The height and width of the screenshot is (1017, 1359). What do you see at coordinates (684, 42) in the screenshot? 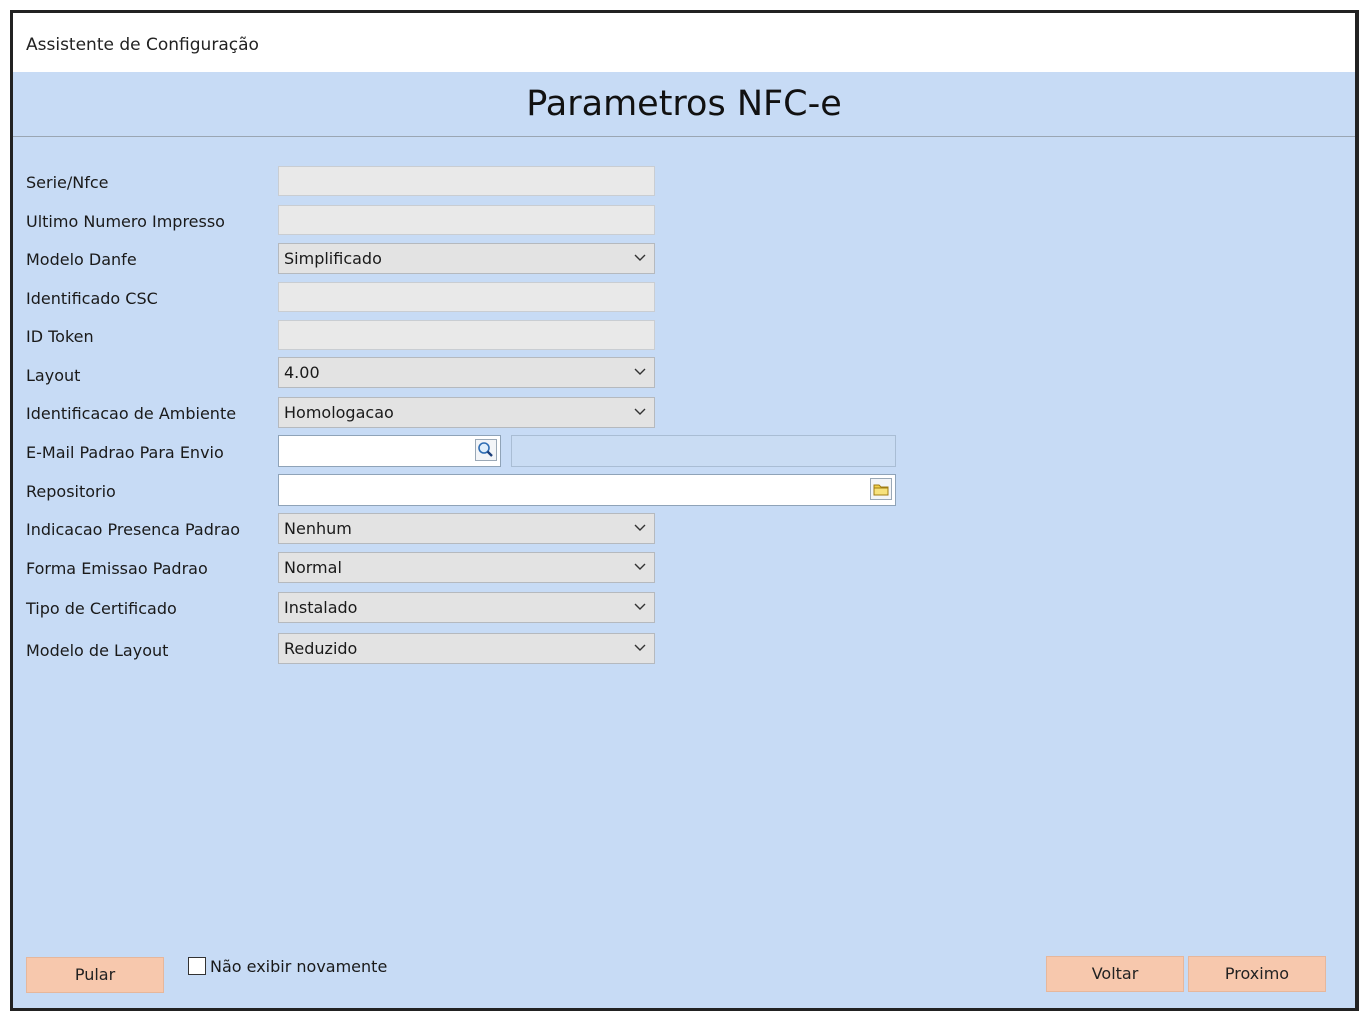
I see `title-bar: Assistente de Configuração` at bounding box center [684, 42].